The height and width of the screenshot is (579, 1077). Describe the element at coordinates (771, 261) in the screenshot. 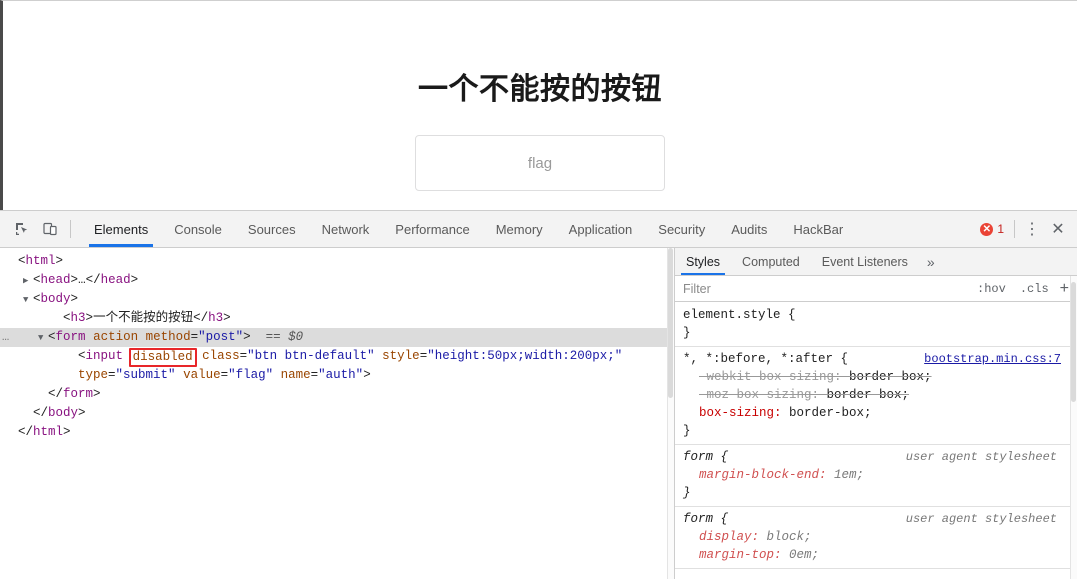

I see `tab-computed: Computed` at that location.